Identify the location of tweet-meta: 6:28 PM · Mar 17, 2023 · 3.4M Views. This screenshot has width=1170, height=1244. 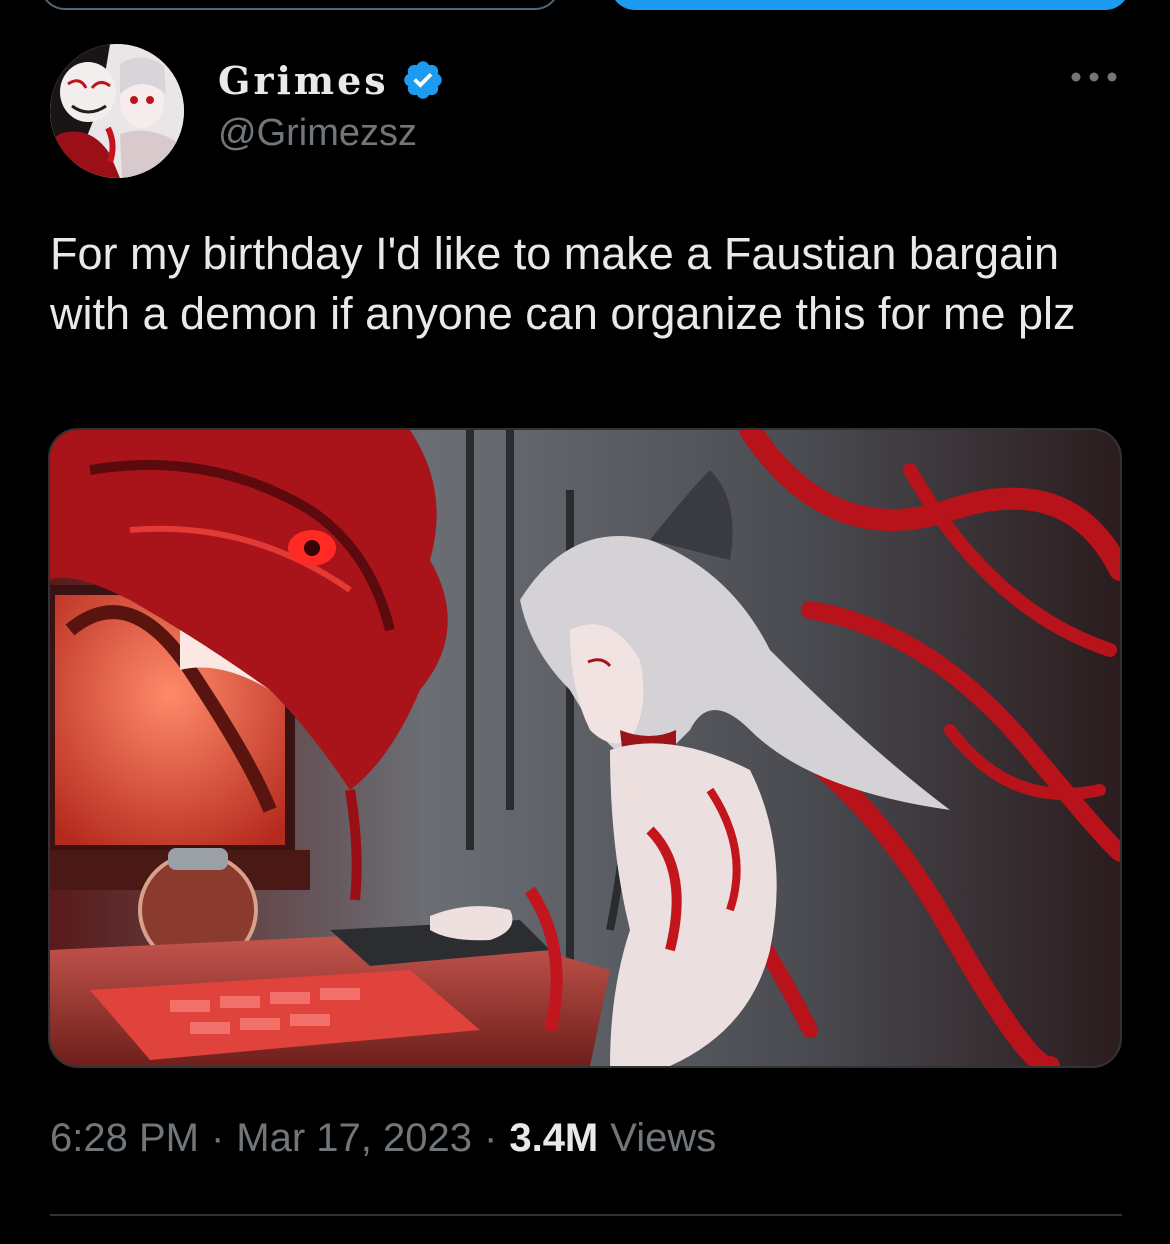
(383, 1138).